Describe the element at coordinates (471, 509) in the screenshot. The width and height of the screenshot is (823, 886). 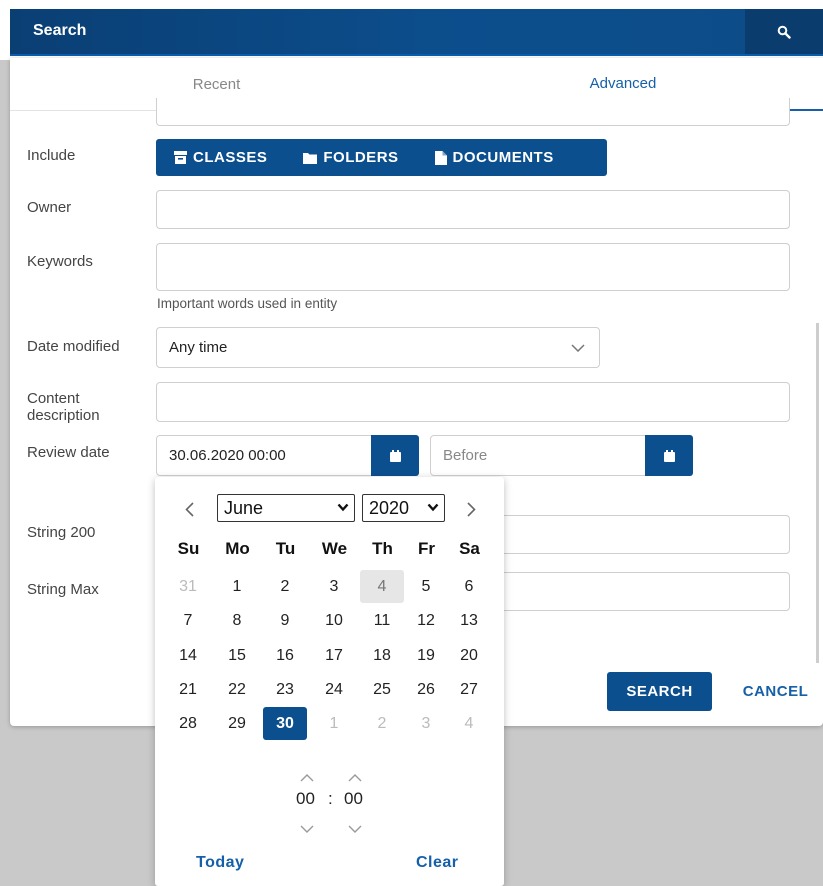
I see `next-month-button` at that location.